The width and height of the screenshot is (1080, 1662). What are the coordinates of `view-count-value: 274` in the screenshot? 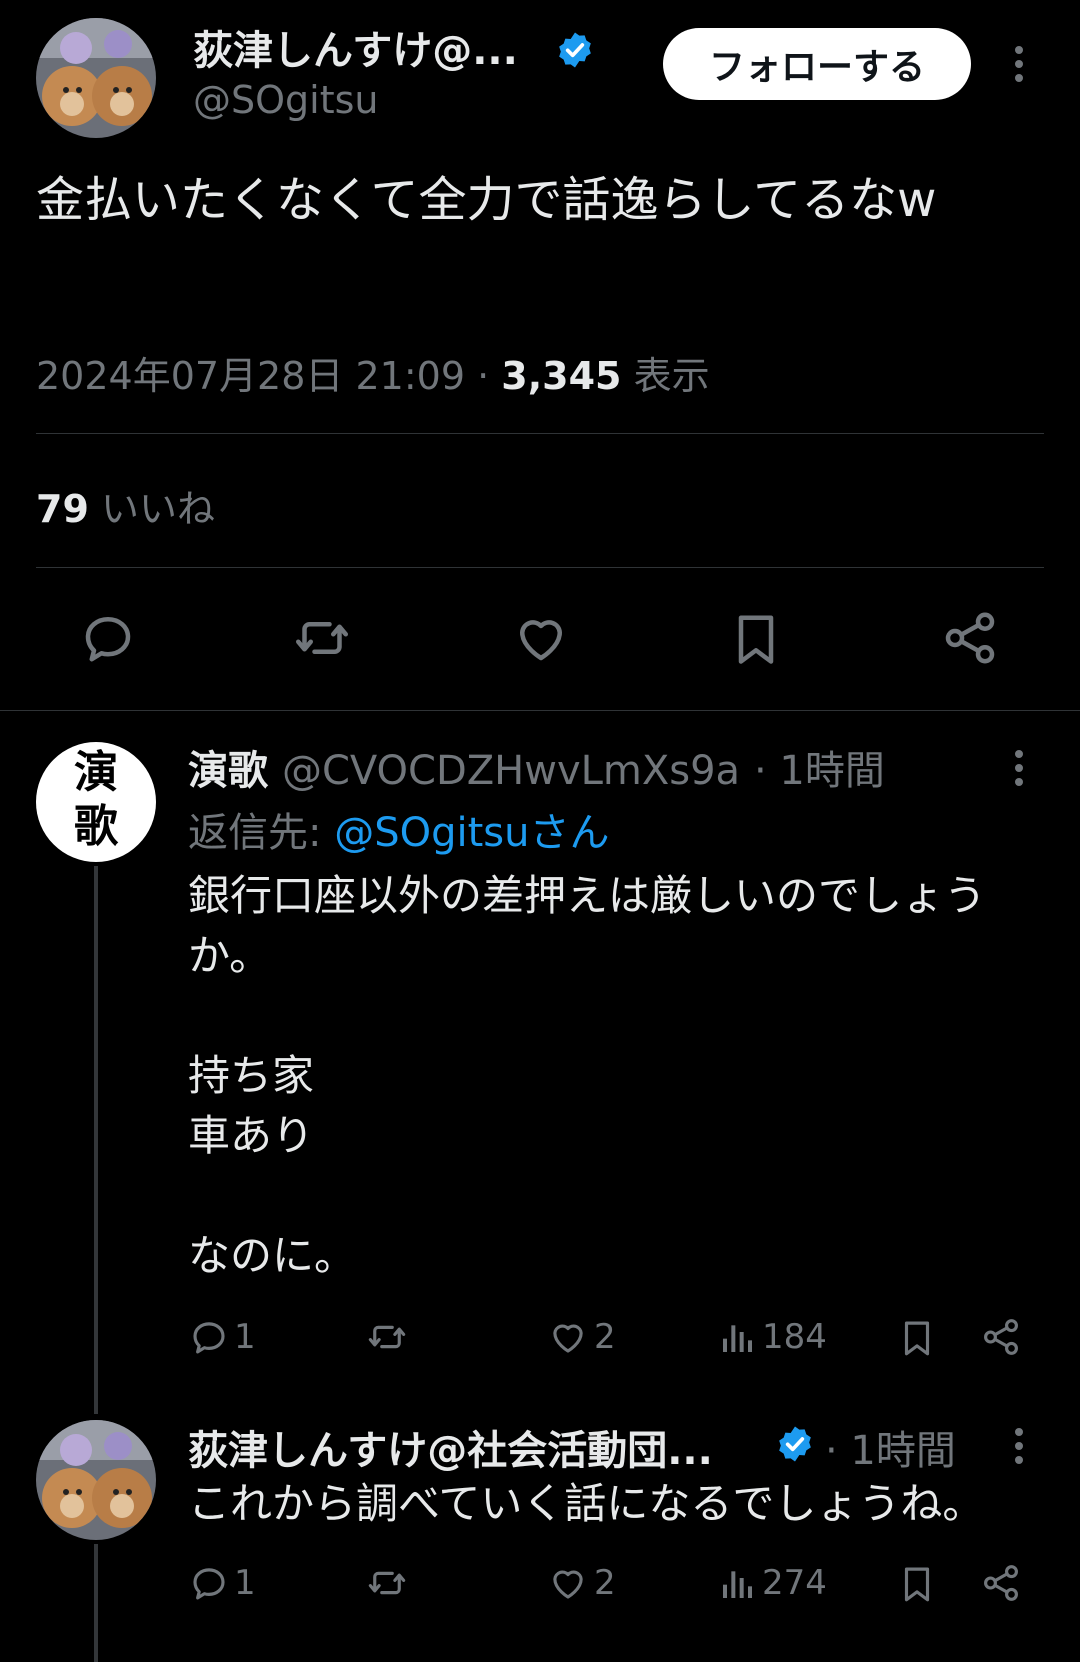 It's located at (794, 1583).